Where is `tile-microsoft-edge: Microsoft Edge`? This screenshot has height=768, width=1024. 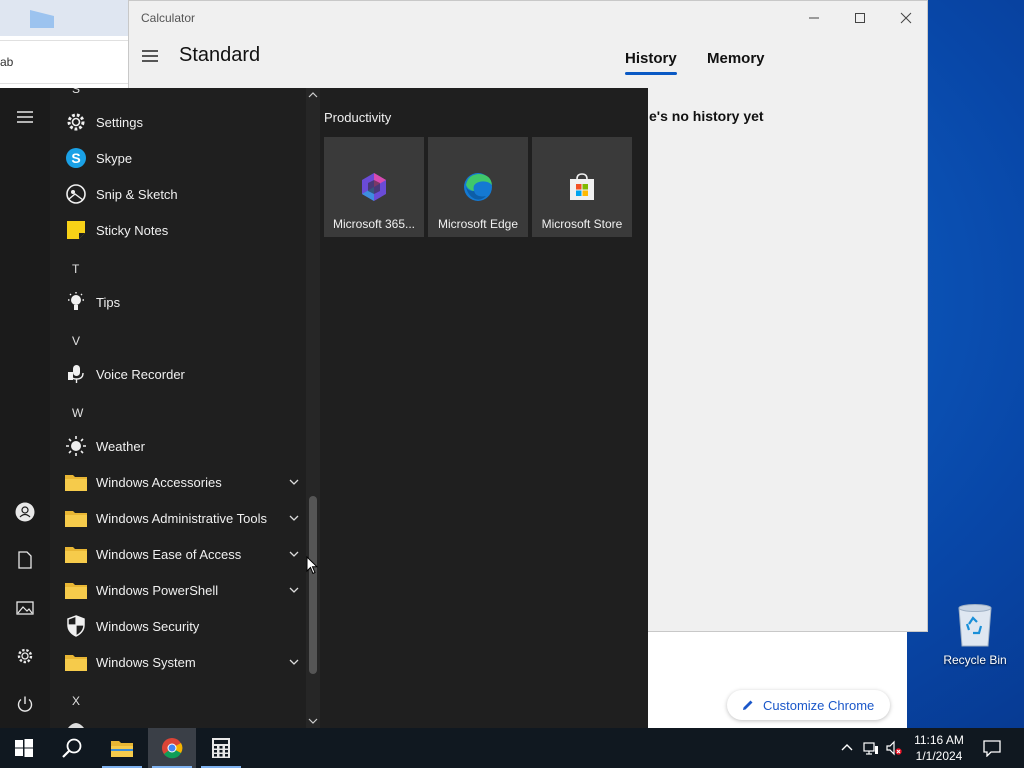 tile-microsoft-edge: Microsoft Edge is located at coordinates (478, 187).